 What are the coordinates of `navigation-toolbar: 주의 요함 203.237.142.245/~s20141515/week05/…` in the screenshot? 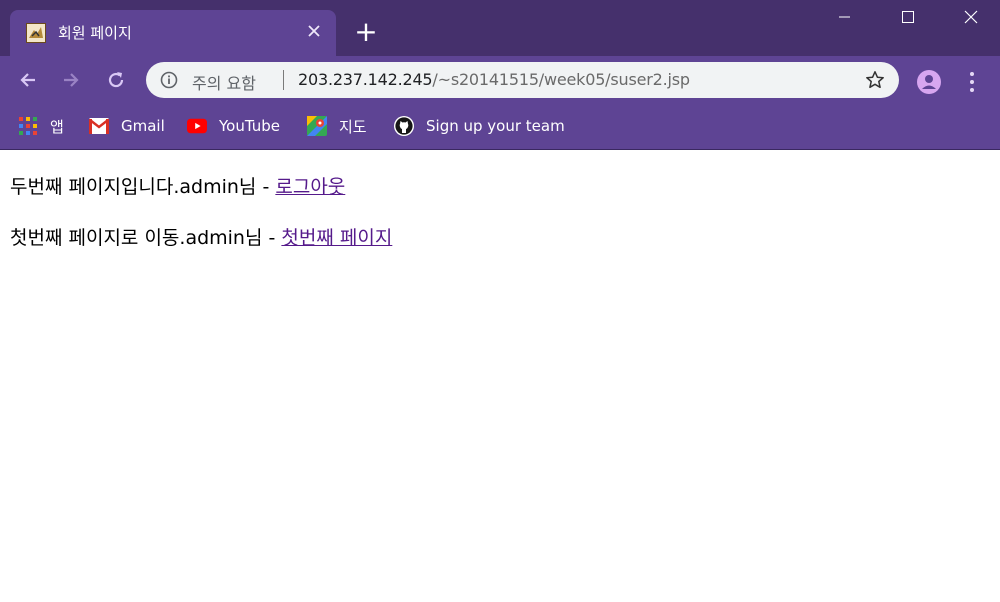 It's located at (500, 80).